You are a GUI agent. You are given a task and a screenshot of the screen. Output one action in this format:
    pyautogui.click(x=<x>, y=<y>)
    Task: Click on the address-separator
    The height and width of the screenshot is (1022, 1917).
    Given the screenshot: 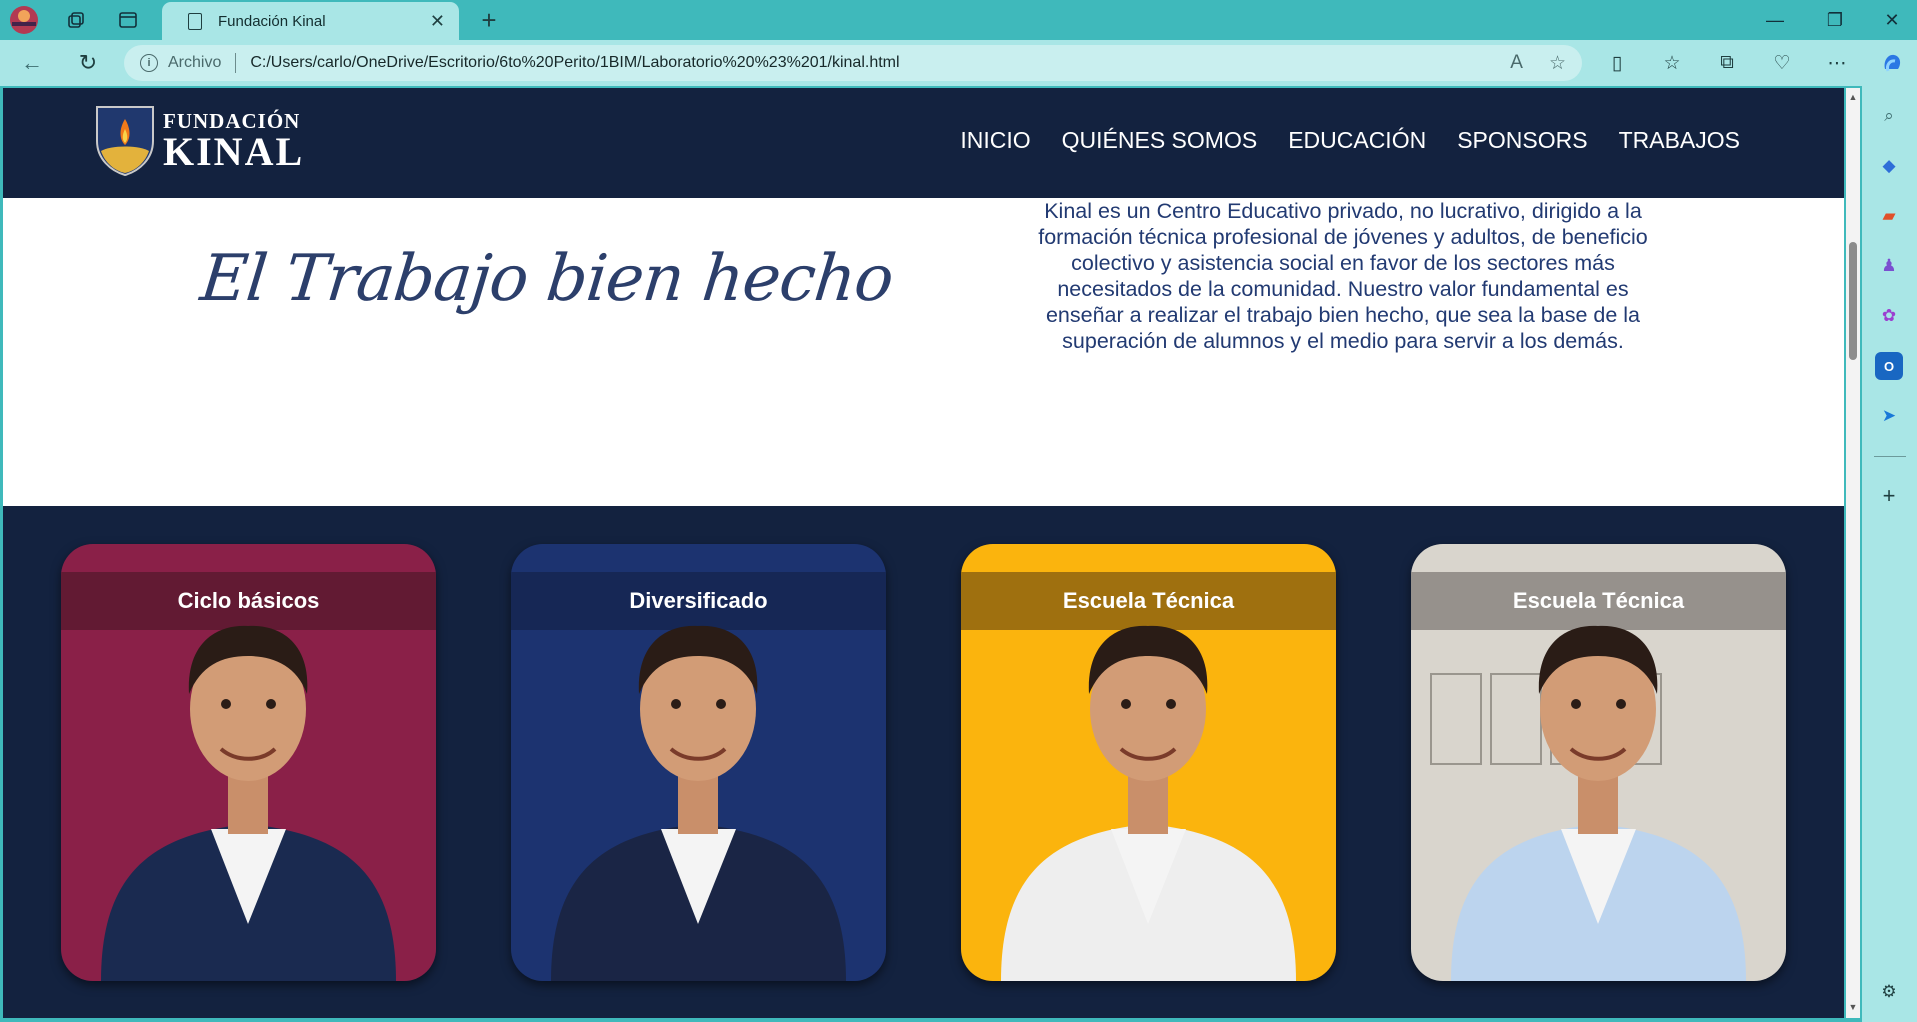 What is the action you would take?
    pyautogui.click(x=236, y=63)
    